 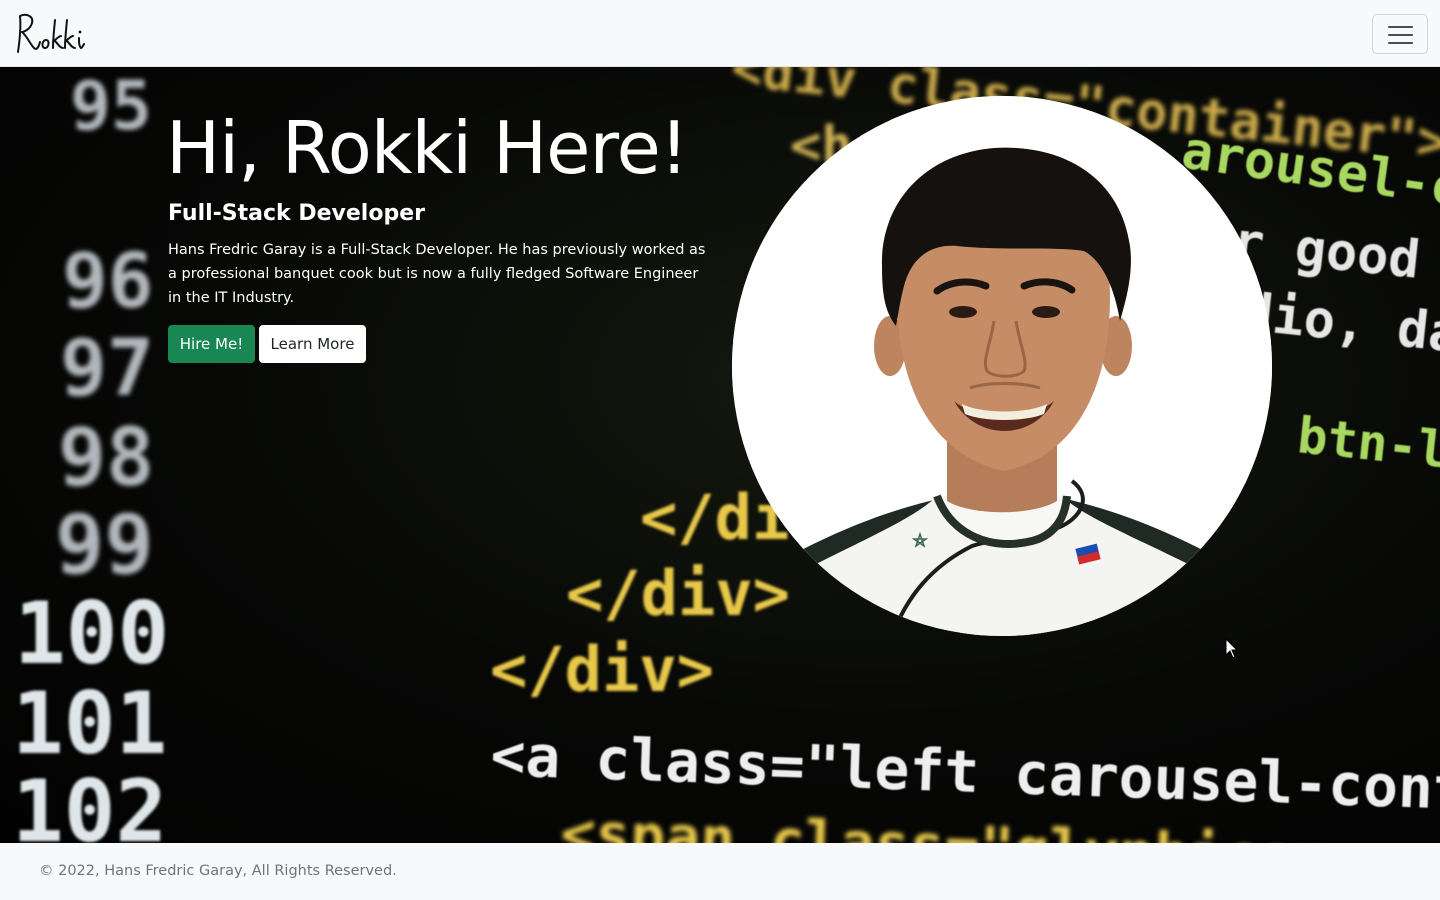 What do you see at coordinates (111, 106) in the screenshot?
I see `line-number: 95` at bounding box center [111, 106].